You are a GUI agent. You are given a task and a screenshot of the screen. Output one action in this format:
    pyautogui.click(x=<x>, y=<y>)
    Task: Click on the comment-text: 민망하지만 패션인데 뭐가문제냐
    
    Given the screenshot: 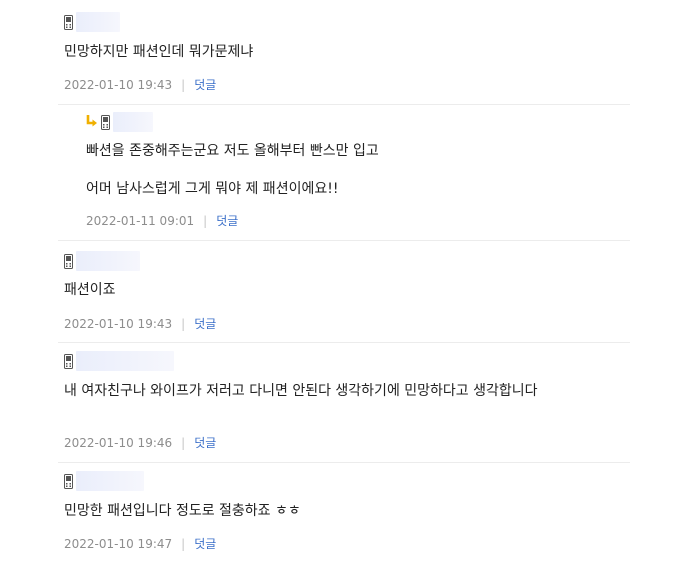 What is the action you would take?
    pyautogui.click(x=159, y=52)
    